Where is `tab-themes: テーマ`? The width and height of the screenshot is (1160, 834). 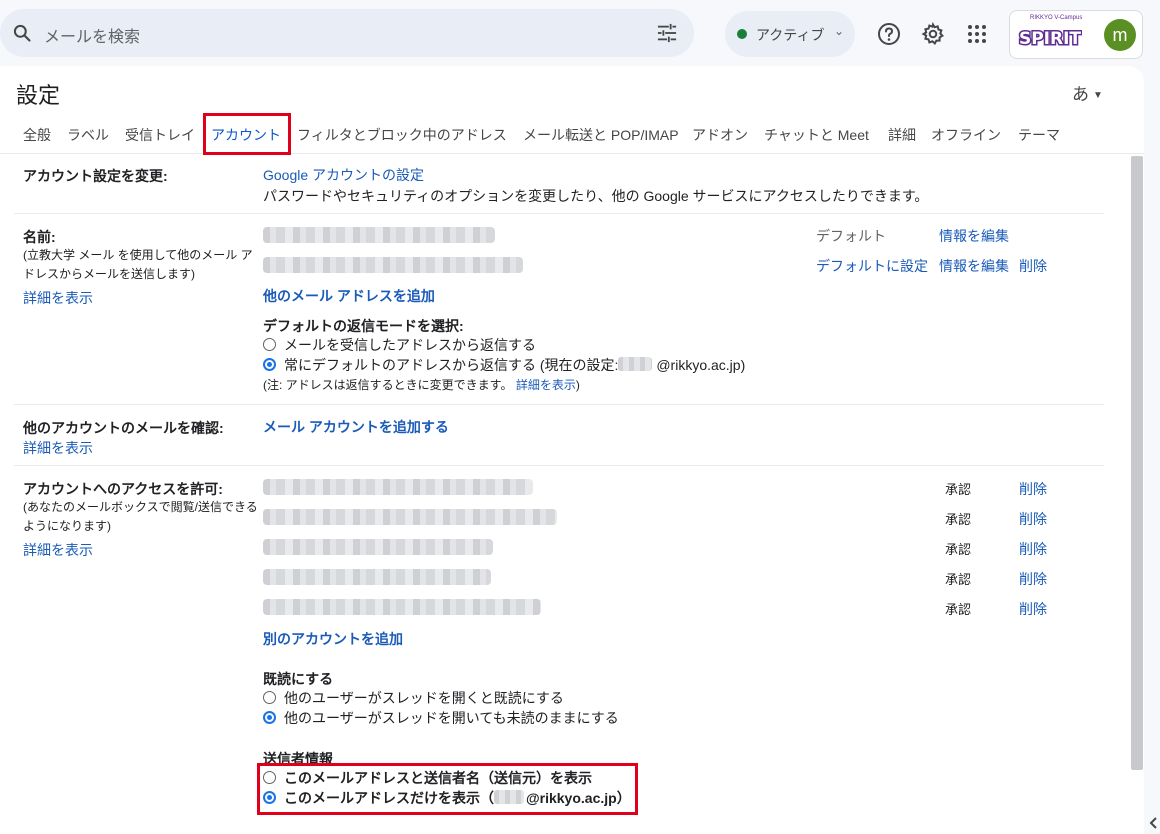 tab-themes: テーマ is located at coordinates (1039, 135).